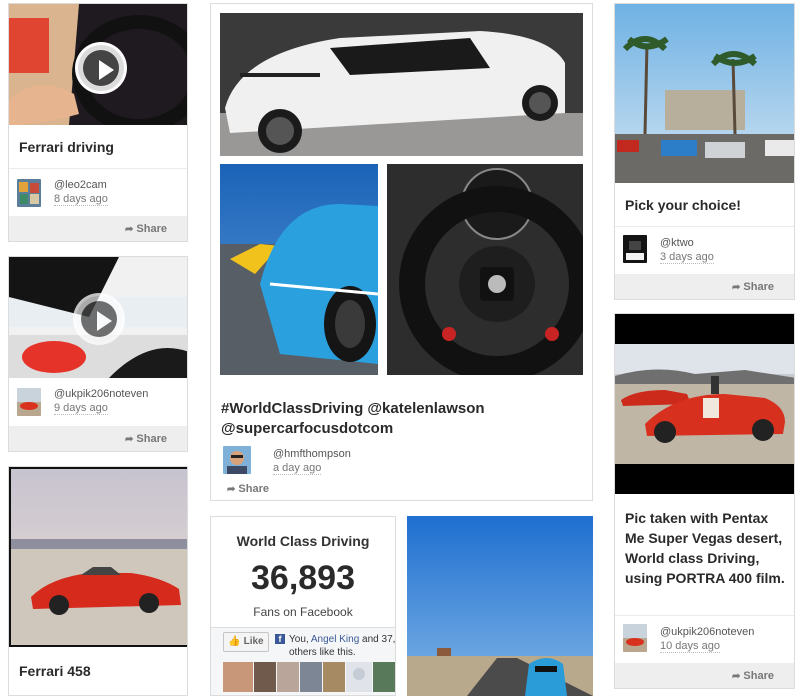  I want to click on facebook-icon: f, so click(280, 639).